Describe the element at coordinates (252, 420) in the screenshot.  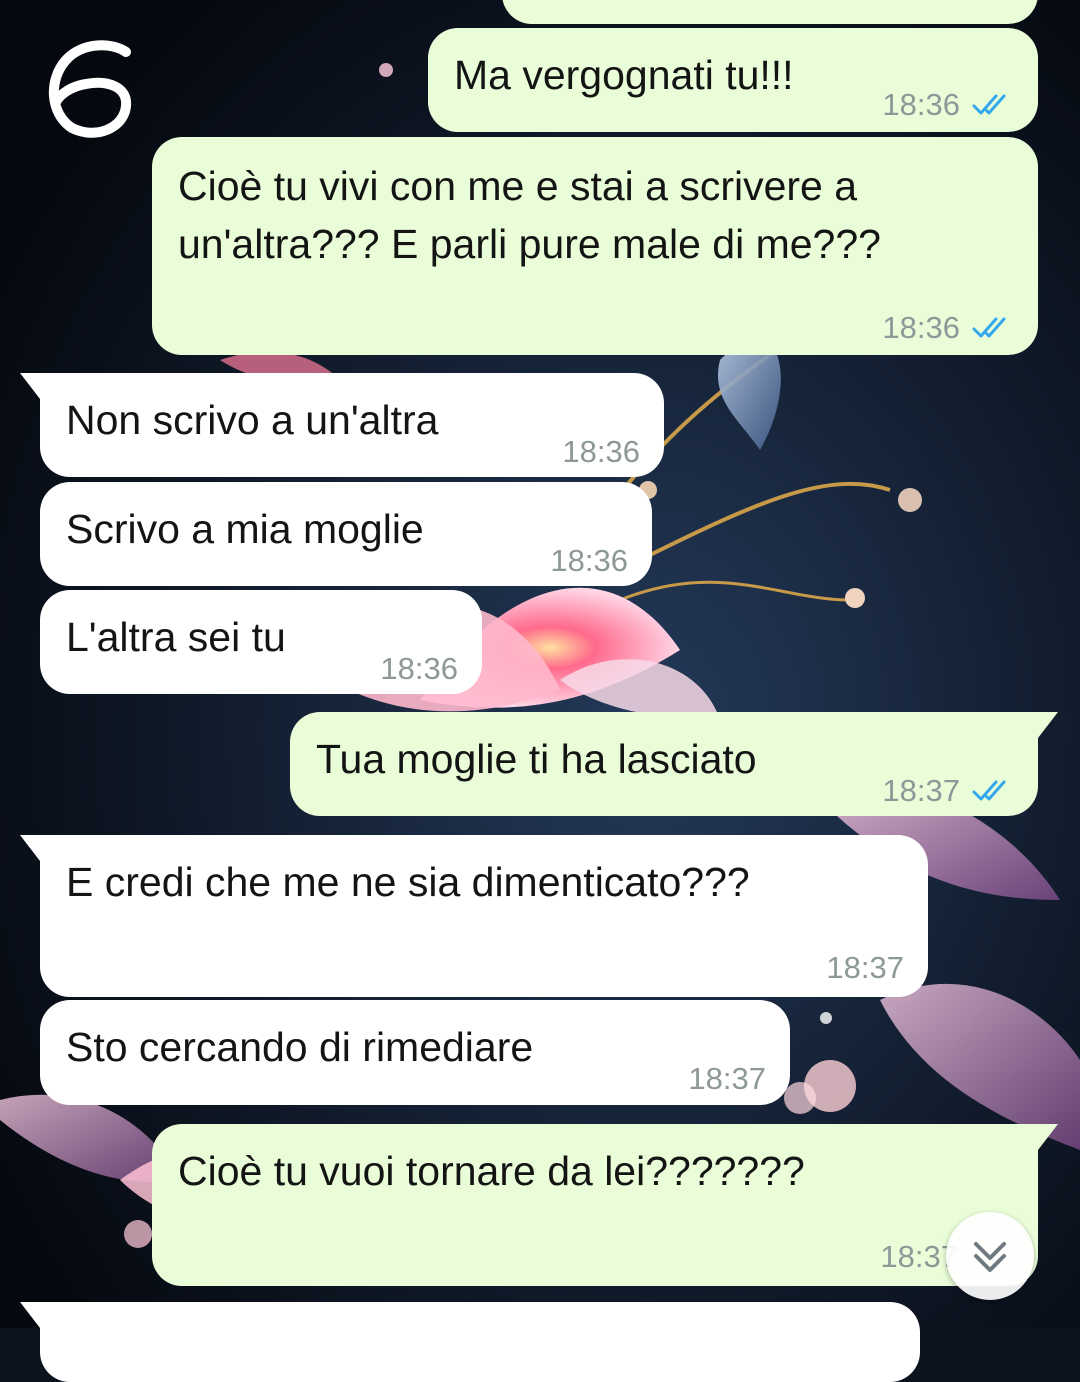
I see `message-text: Non scrivo a un'altra` at that location.